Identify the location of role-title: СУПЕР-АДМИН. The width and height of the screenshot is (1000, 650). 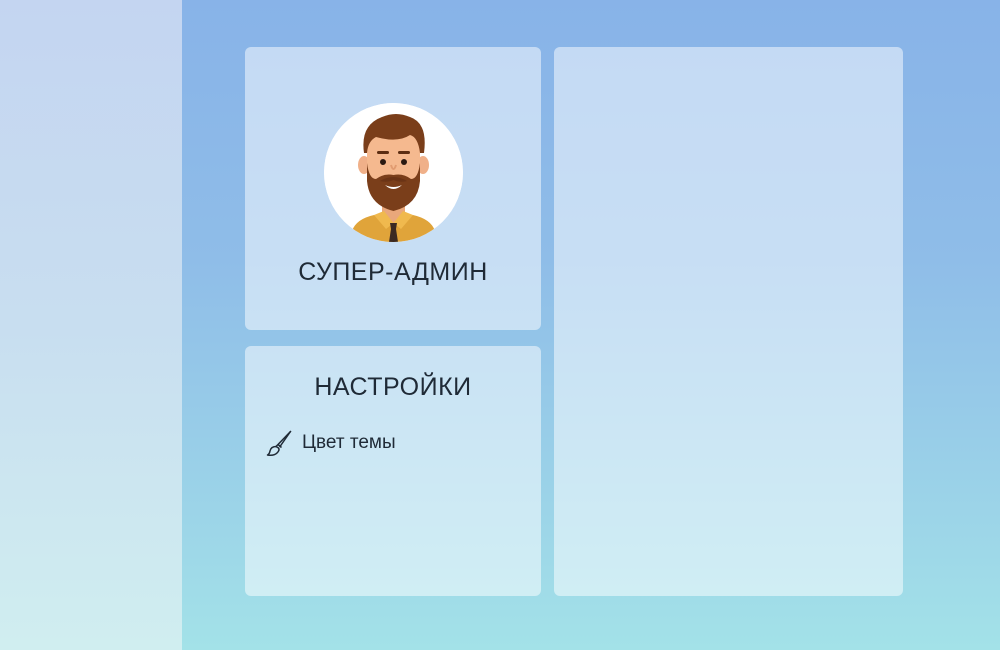
(393, 272).